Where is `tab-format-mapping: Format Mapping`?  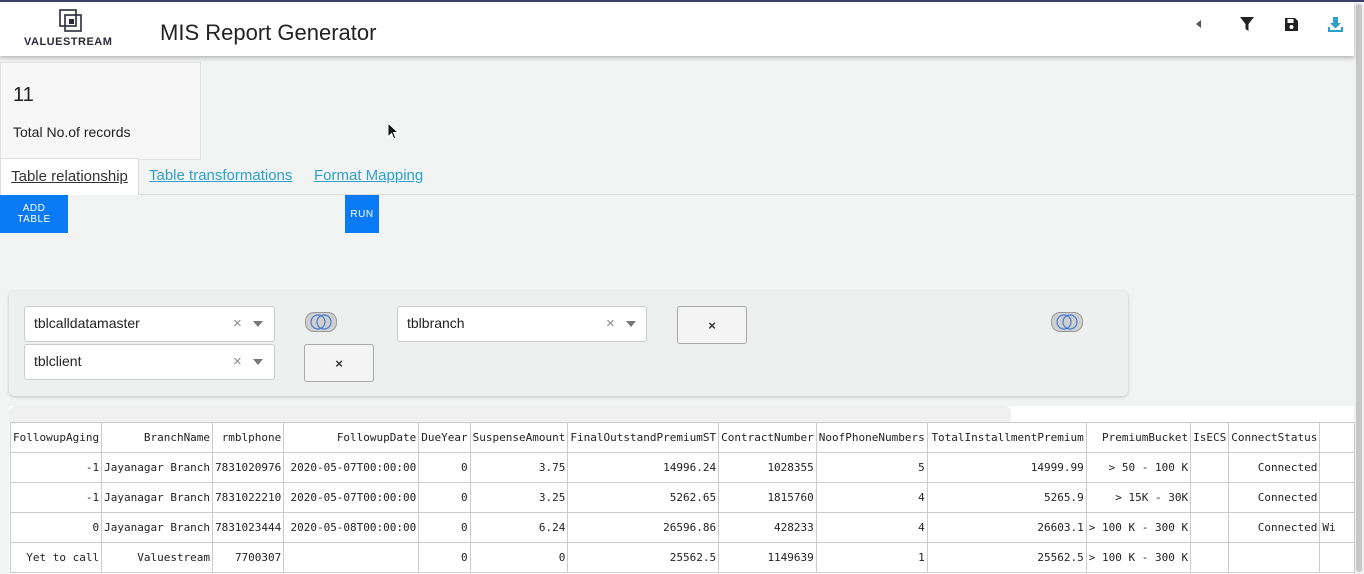 tab-format-mapping: Format Mapping is located at coordinates (368, 176).